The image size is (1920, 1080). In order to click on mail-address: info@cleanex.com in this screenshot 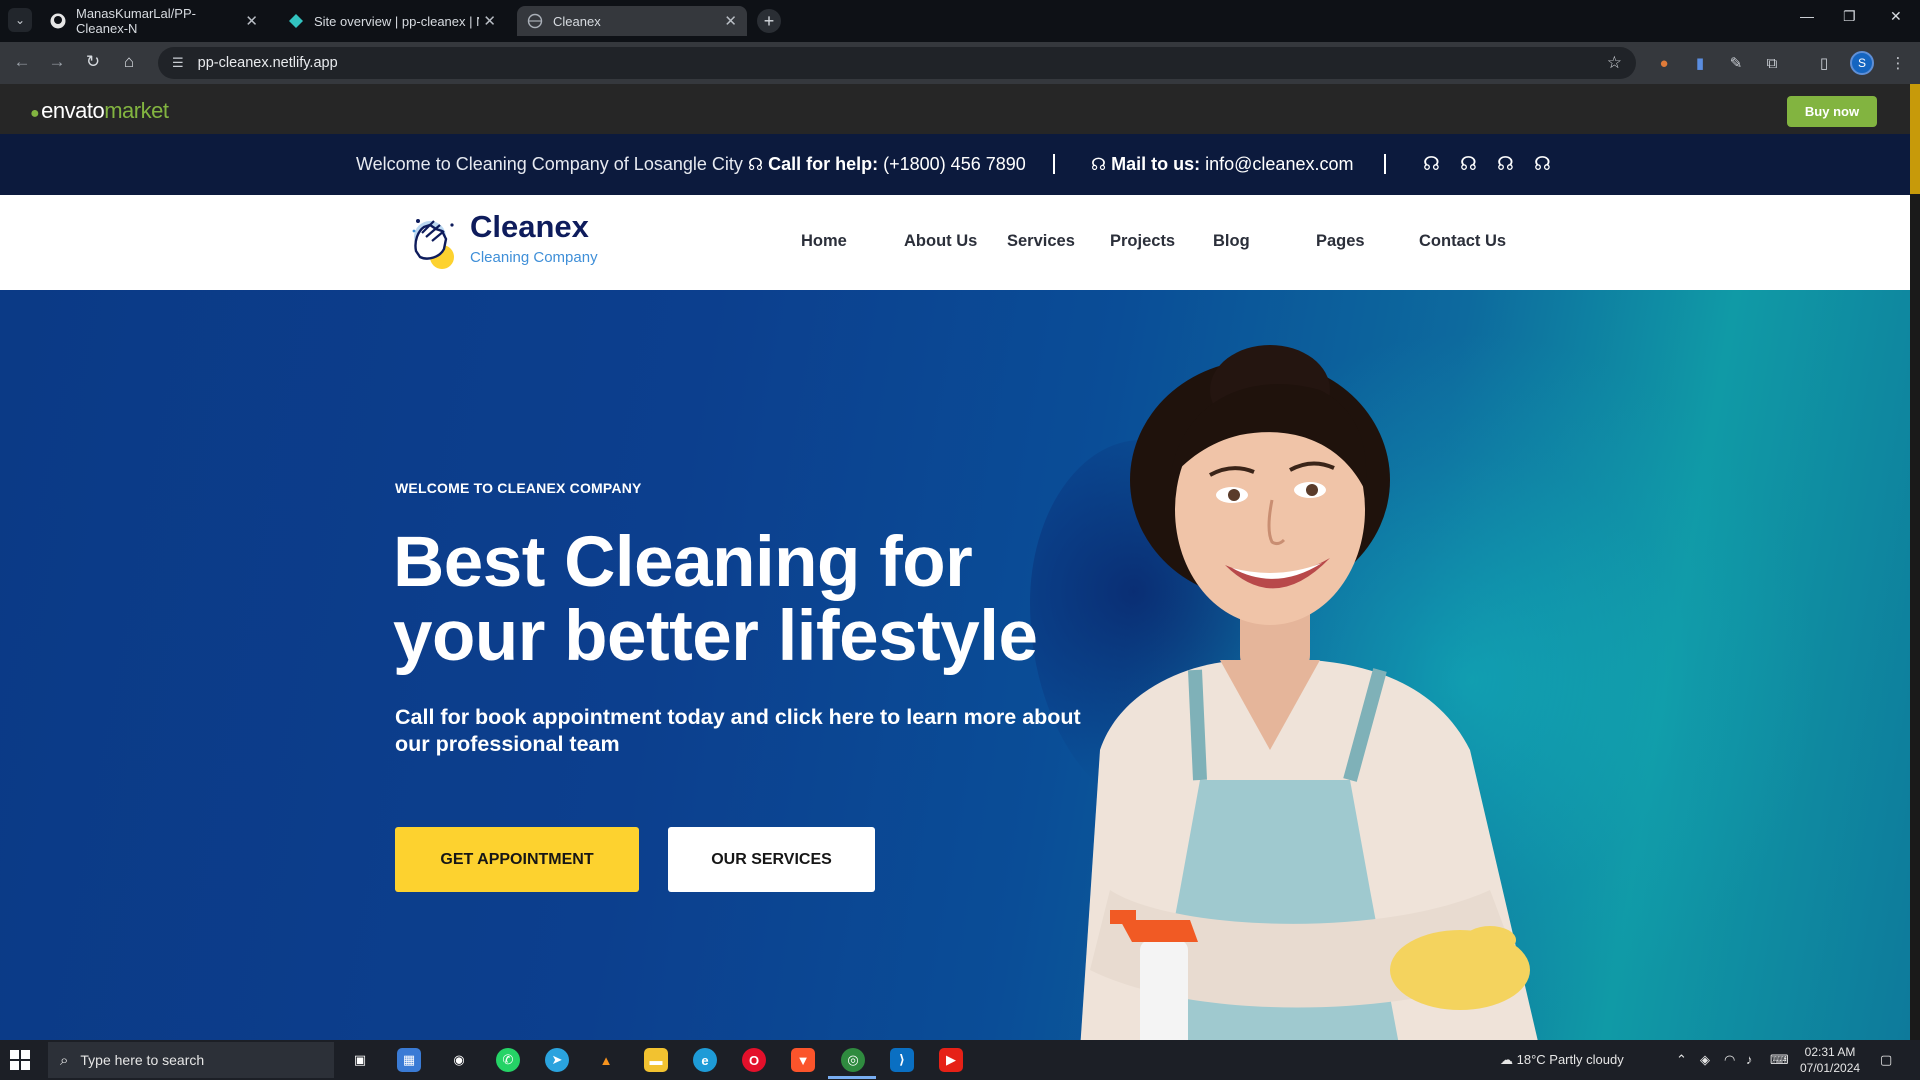, I will do `click(1279, 164)`.